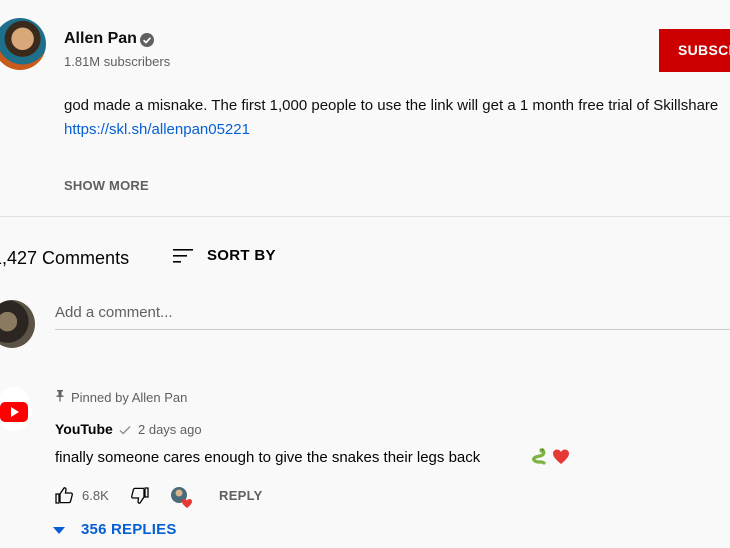  I want to click on comments-count: 1,427 Comments, so click(65, 258).